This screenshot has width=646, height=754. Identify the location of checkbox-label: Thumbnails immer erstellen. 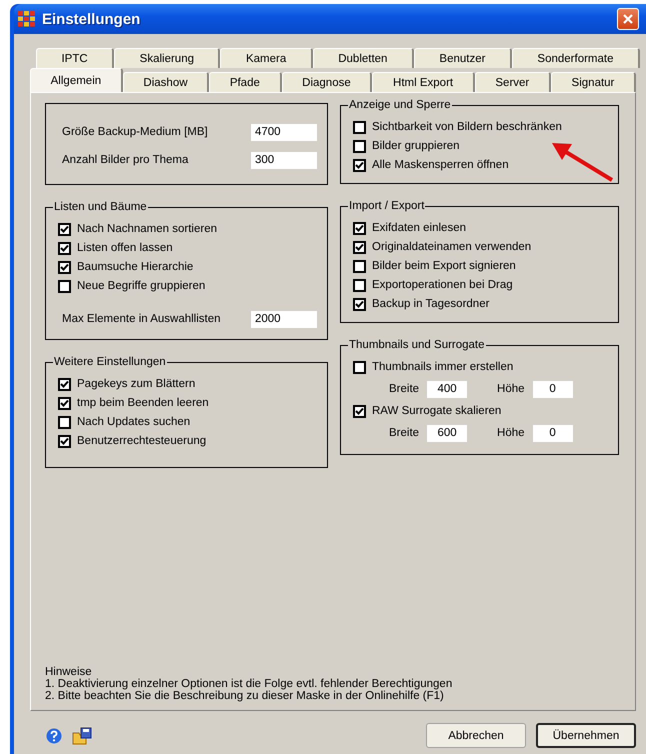
(443, 367).